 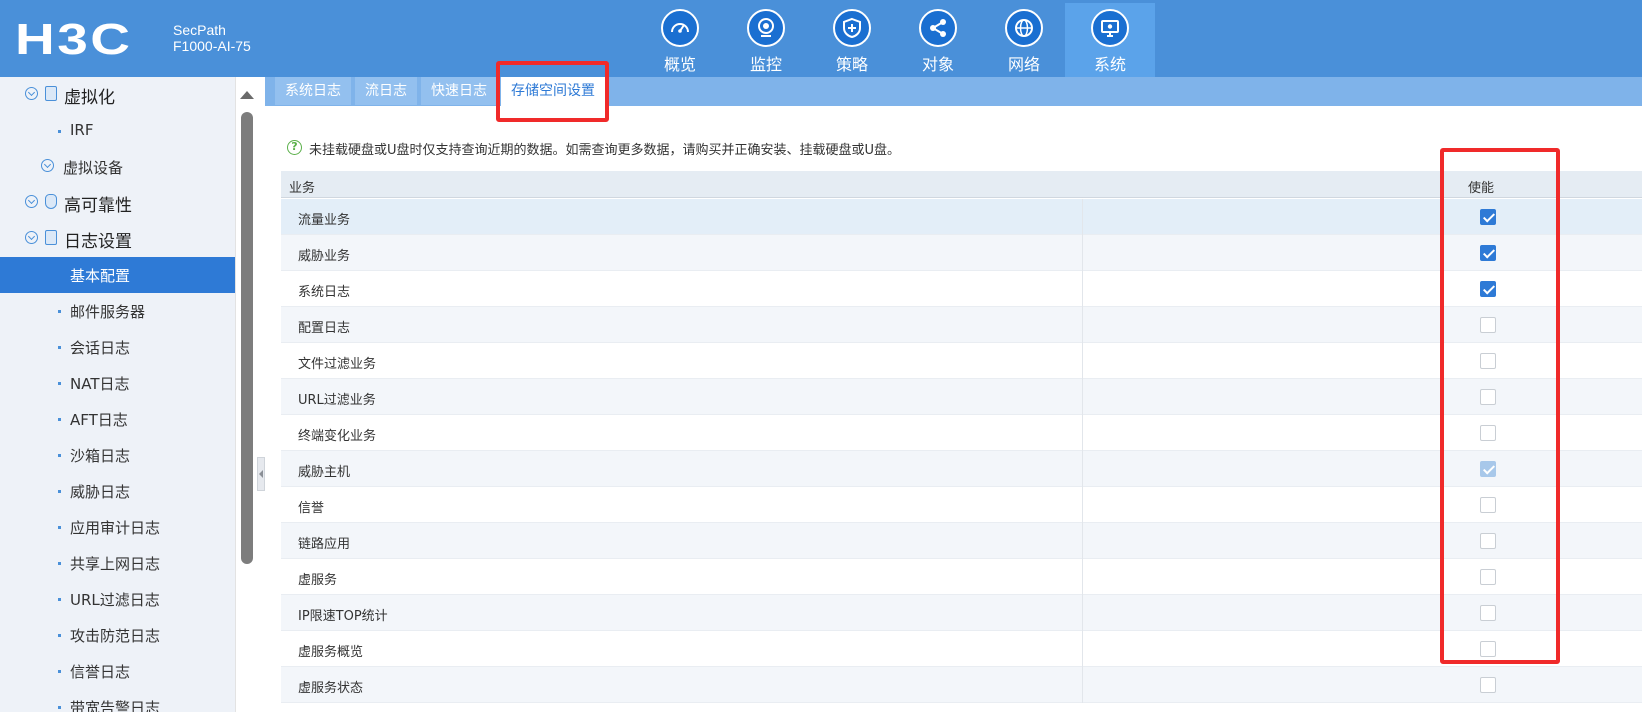 What do you see at coordinates (117, 700) in the screenshot?
I see `sidebar-item-bandwidth-alarm-log: 带宽告警日志` at bounding box center [117, 700].